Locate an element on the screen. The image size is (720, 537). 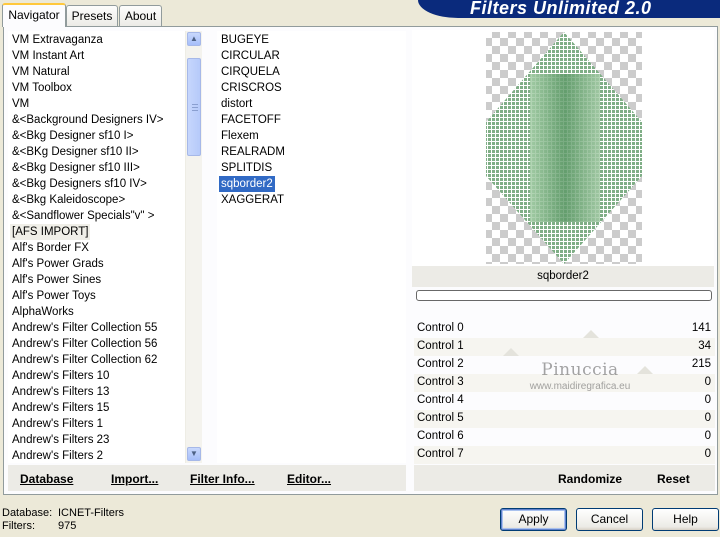
filter-item: Flexem is located at coordinates (240, 136).